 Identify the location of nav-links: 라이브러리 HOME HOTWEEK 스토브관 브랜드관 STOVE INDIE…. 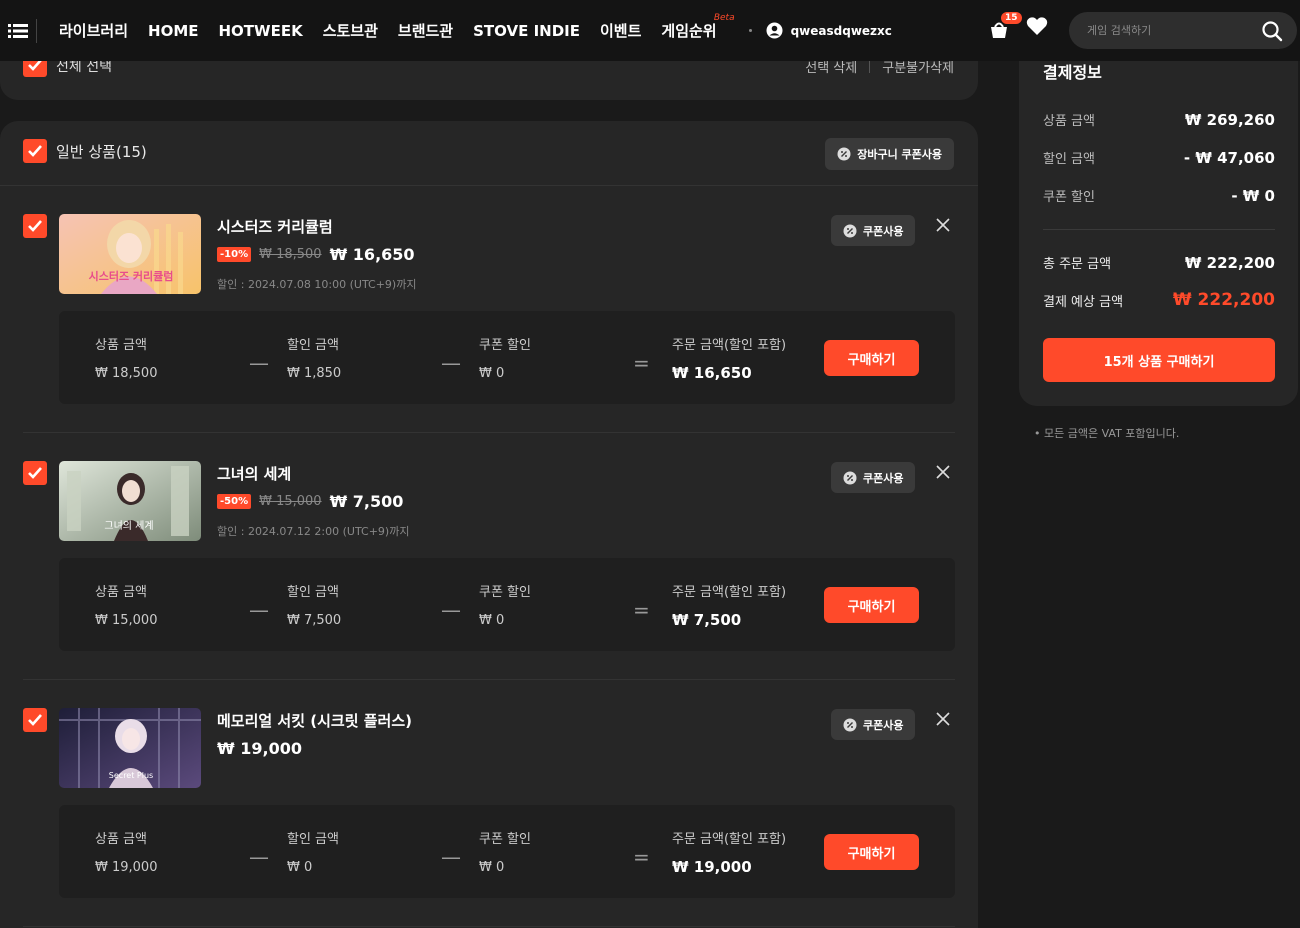
(392, 27).